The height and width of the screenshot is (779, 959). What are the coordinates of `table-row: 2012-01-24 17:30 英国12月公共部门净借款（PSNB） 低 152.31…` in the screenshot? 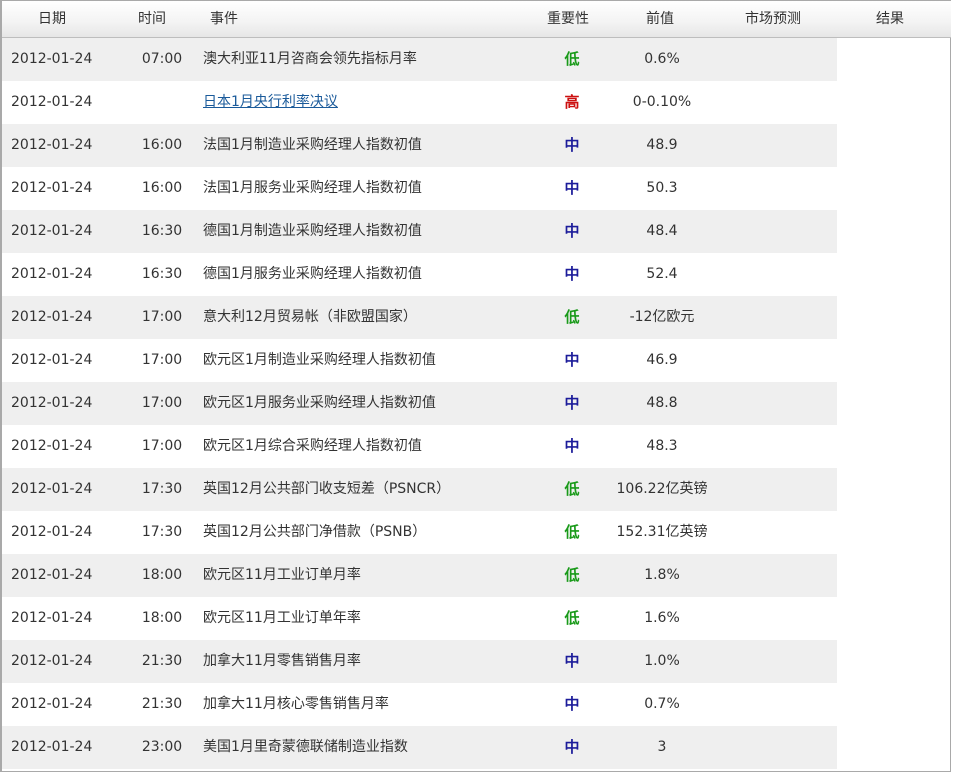 It's located at (419, 532).